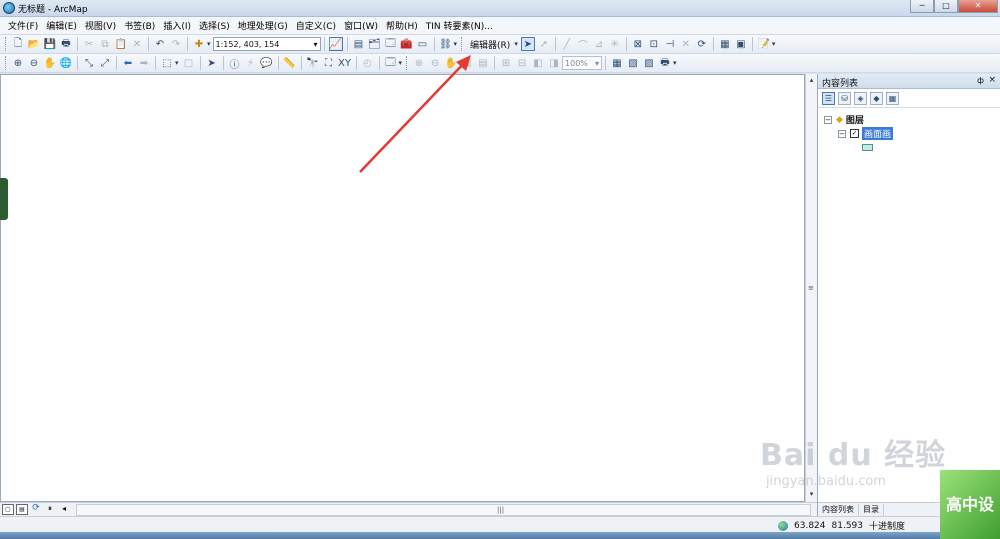  I want to click on menu-bookmarks: 书签(B), so click(139, 25).